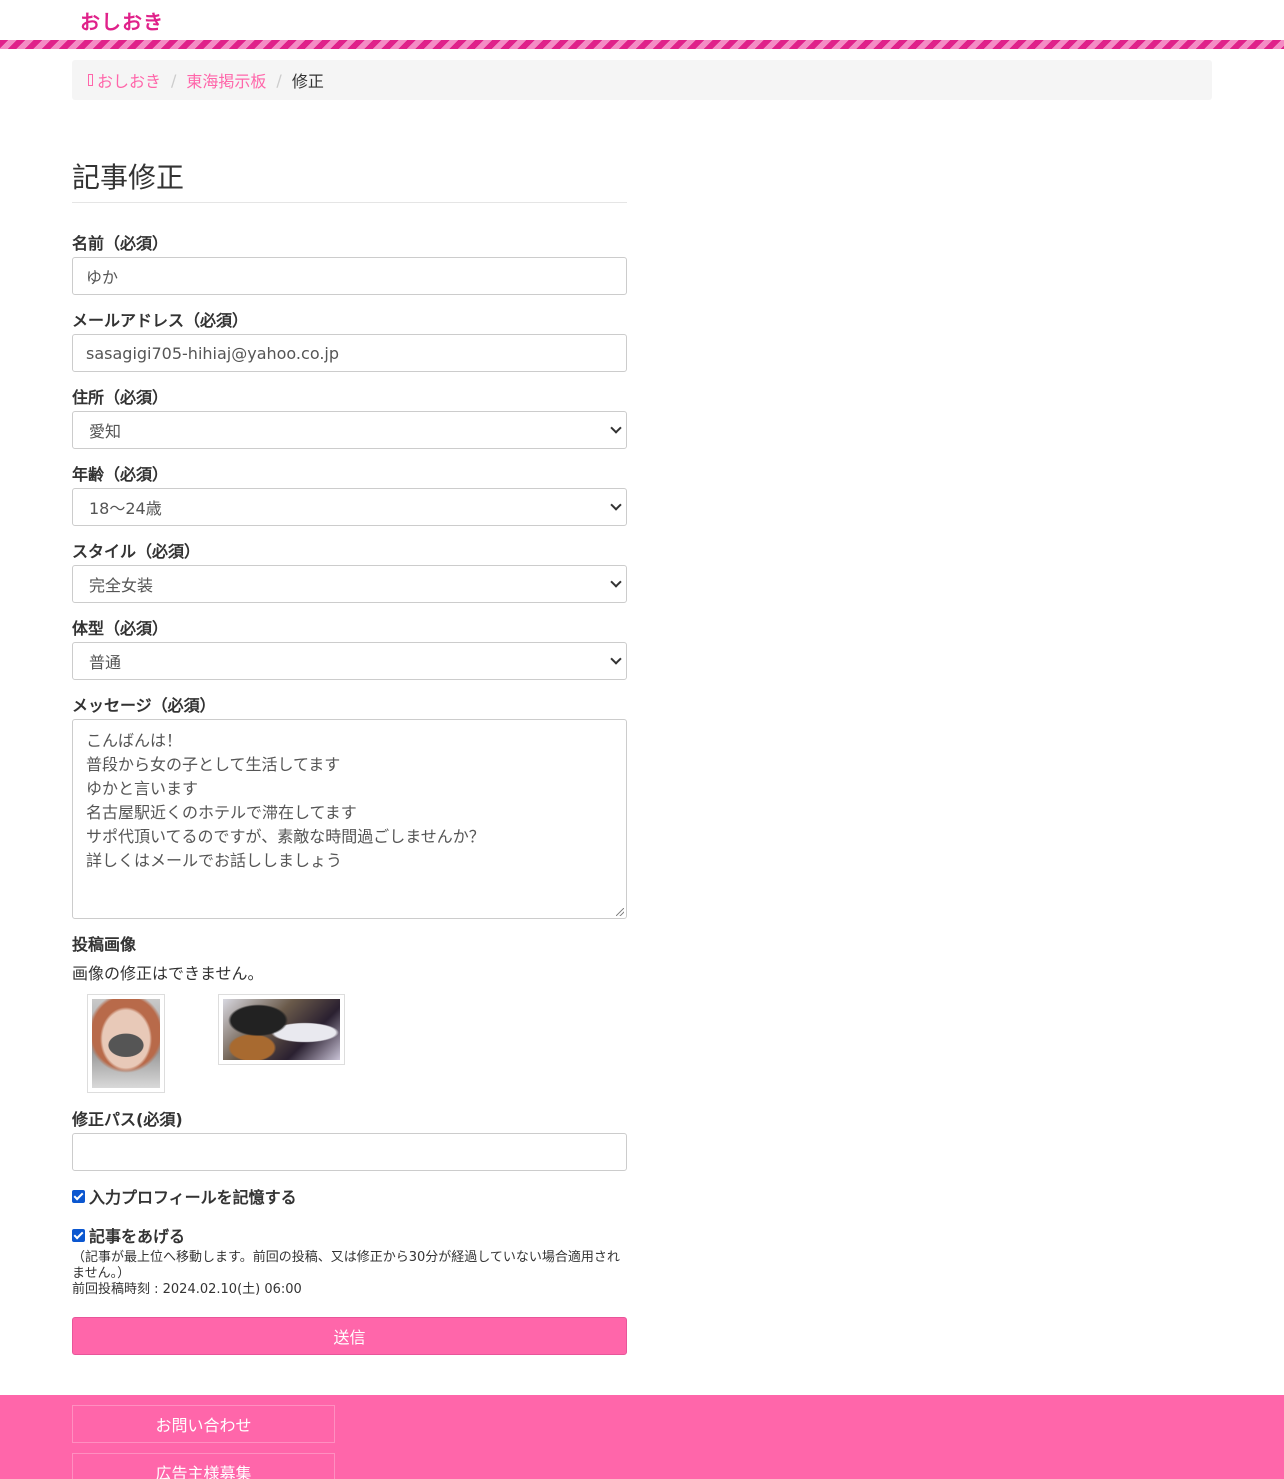 The width and height of the screenshot is (1284, 1479). Describe the element at coordinates (349, 276) in the screenshot. I see `name-input: ゆか` at that location.